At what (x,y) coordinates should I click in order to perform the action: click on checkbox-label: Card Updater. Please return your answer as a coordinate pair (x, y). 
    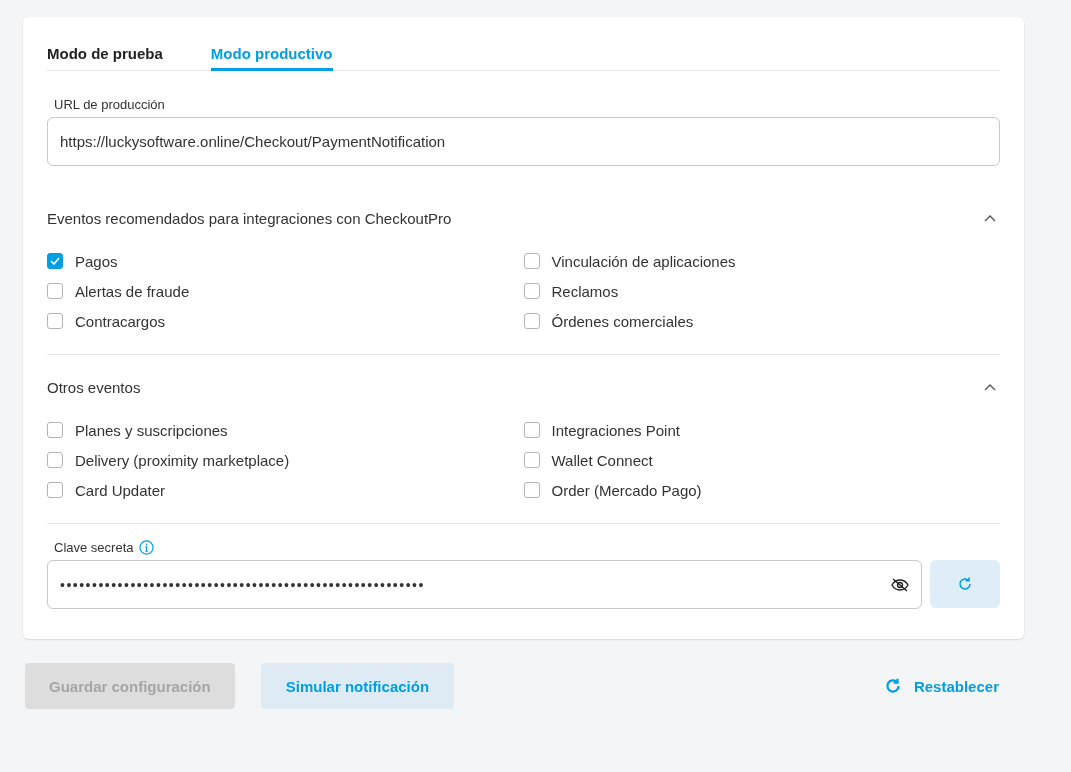
    Looking at the image, I should click on (120, 490).